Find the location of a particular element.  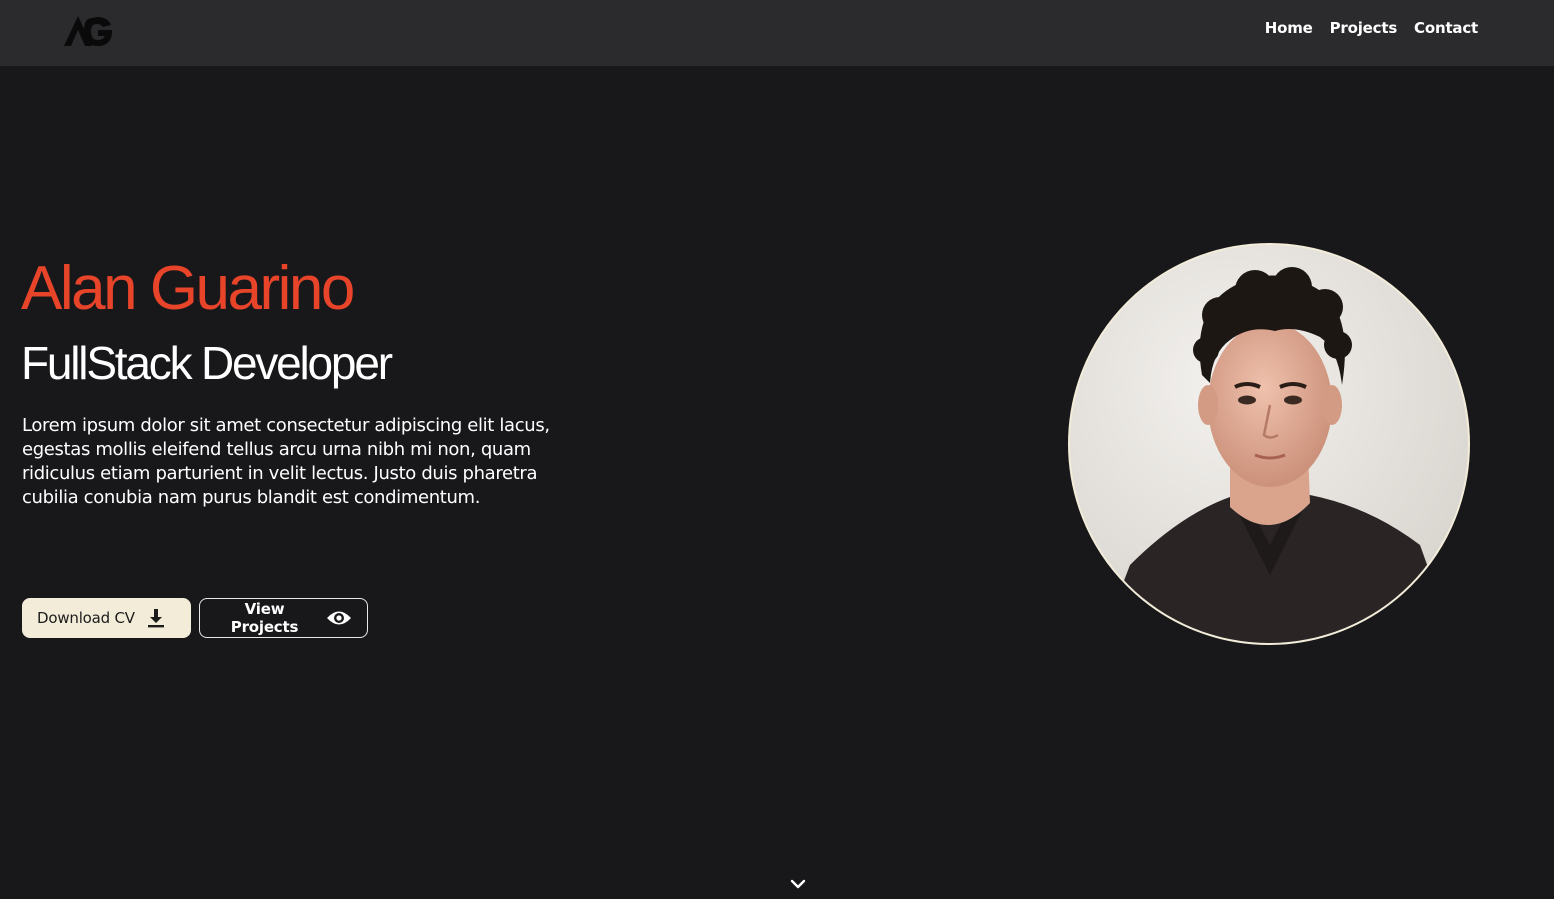

download-cv-button: Download CV is located at coordinates (106, 618).